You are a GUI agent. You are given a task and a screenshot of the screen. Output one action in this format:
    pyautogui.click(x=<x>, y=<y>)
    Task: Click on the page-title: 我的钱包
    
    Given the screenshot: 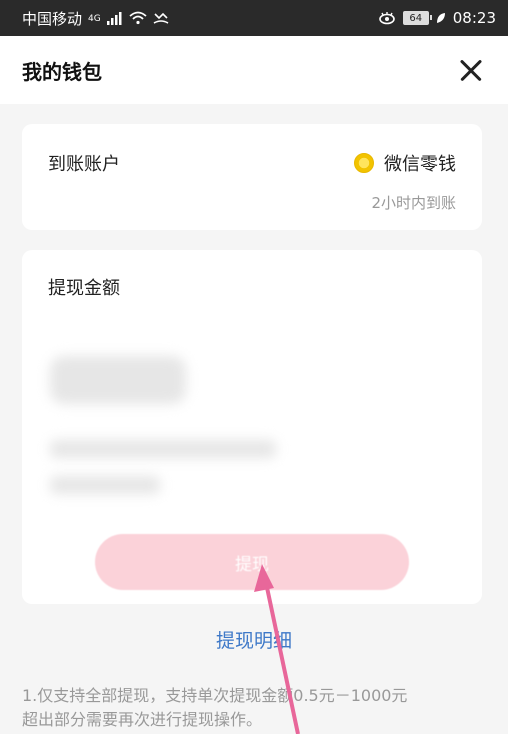 What is the action you would take?
    pyautogui.click(x=62, y=71)
    